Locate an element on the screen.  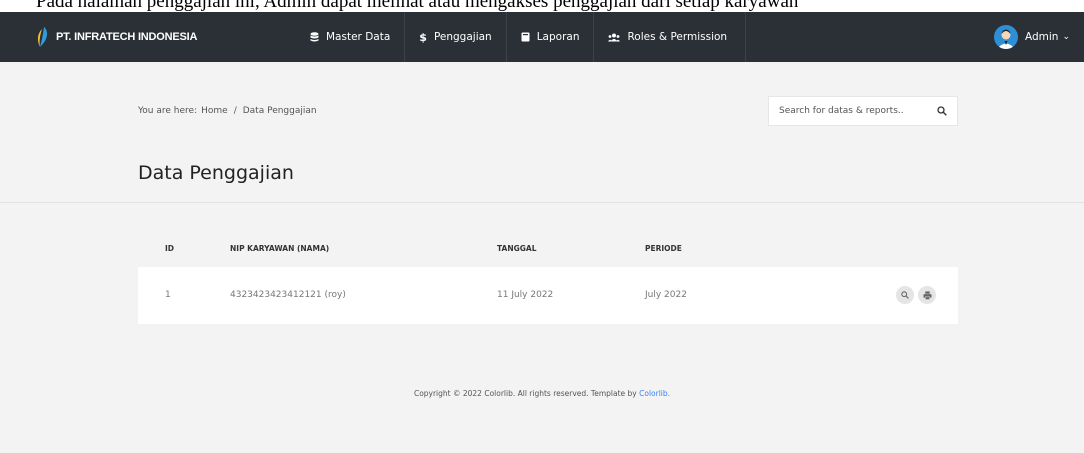
search-icon is located at coordinates (942, 111).